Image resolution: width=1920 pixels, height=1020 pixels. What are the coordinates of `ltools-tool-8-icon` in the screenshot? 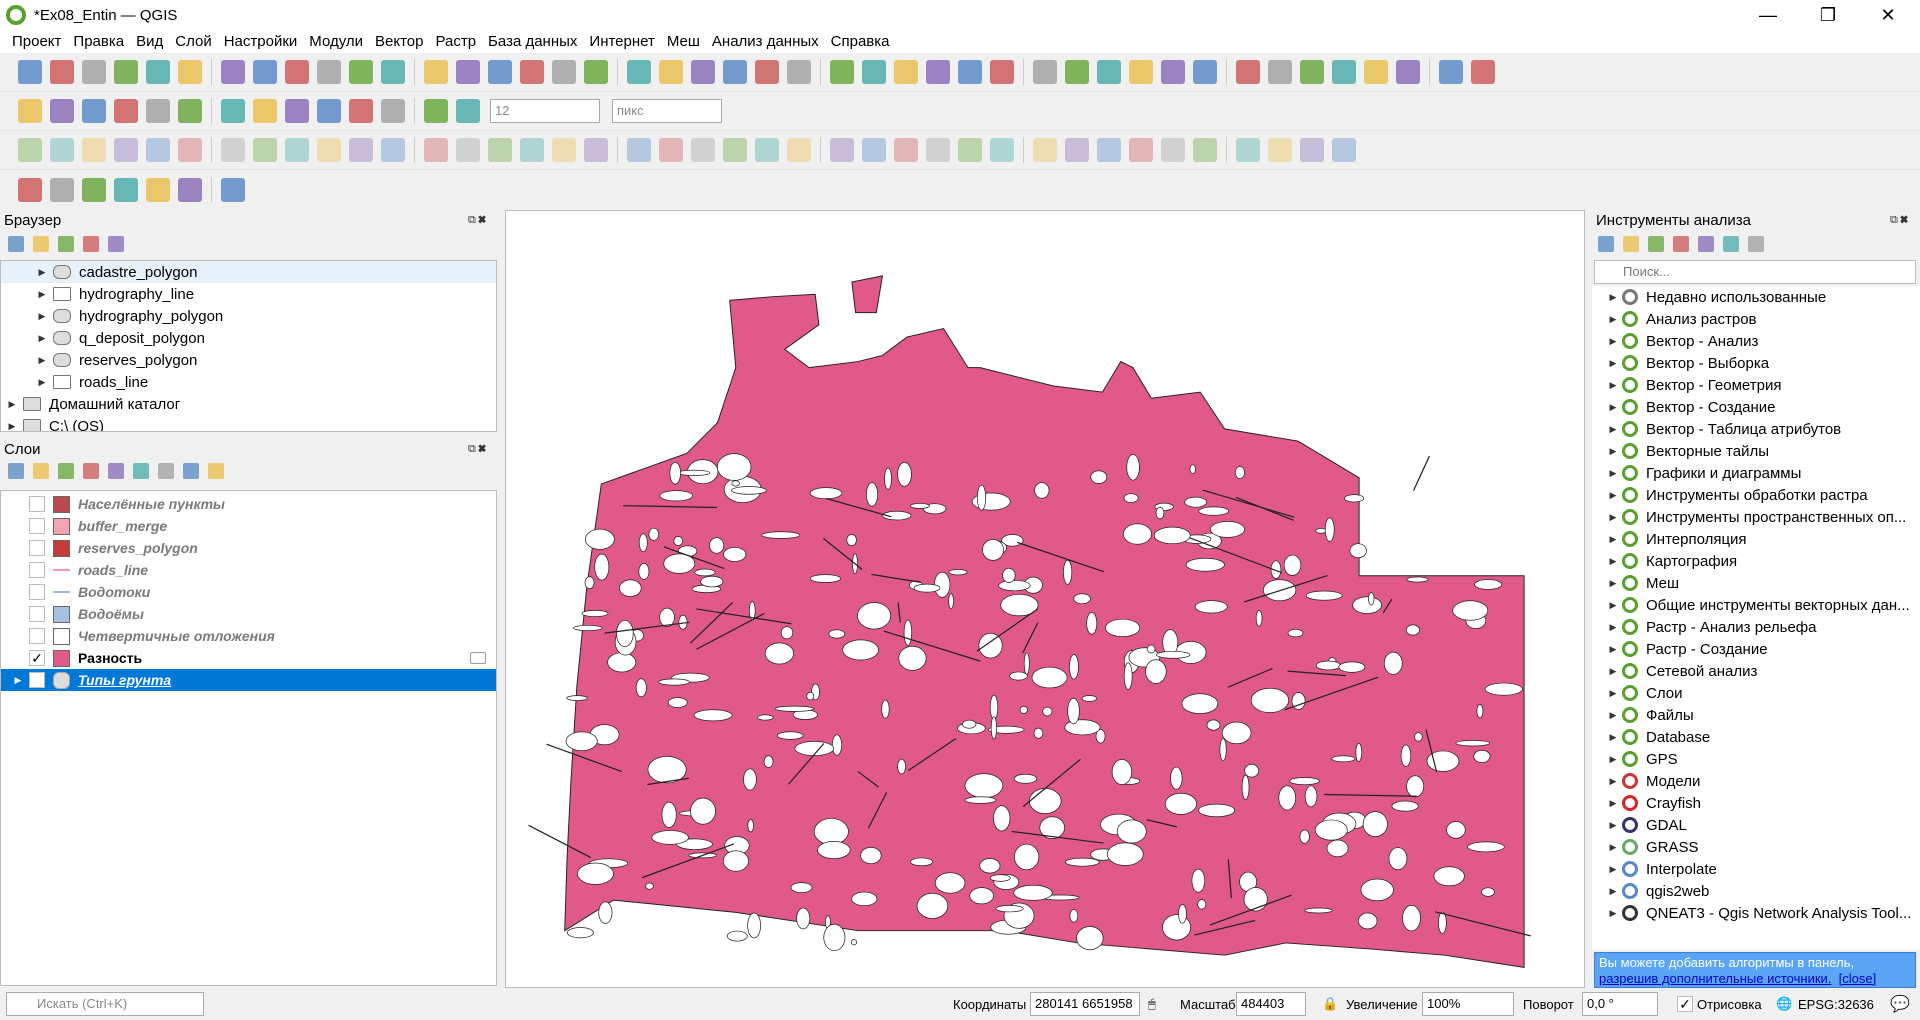 It's located at (216, 471).